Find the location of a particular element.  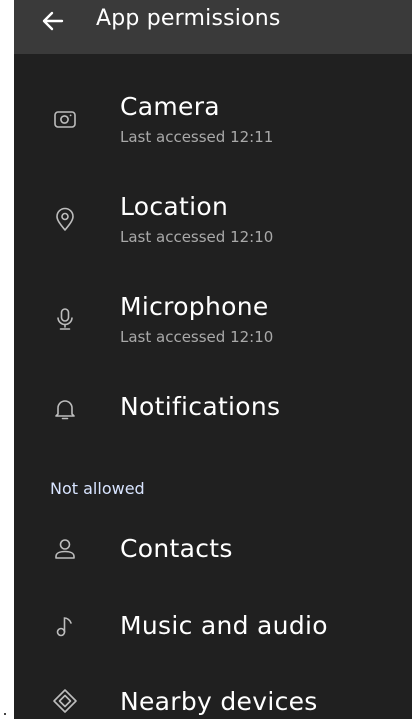

permission-item-microphone: Microphone Last accessed 12:10 is located at coordinates (213, 328).